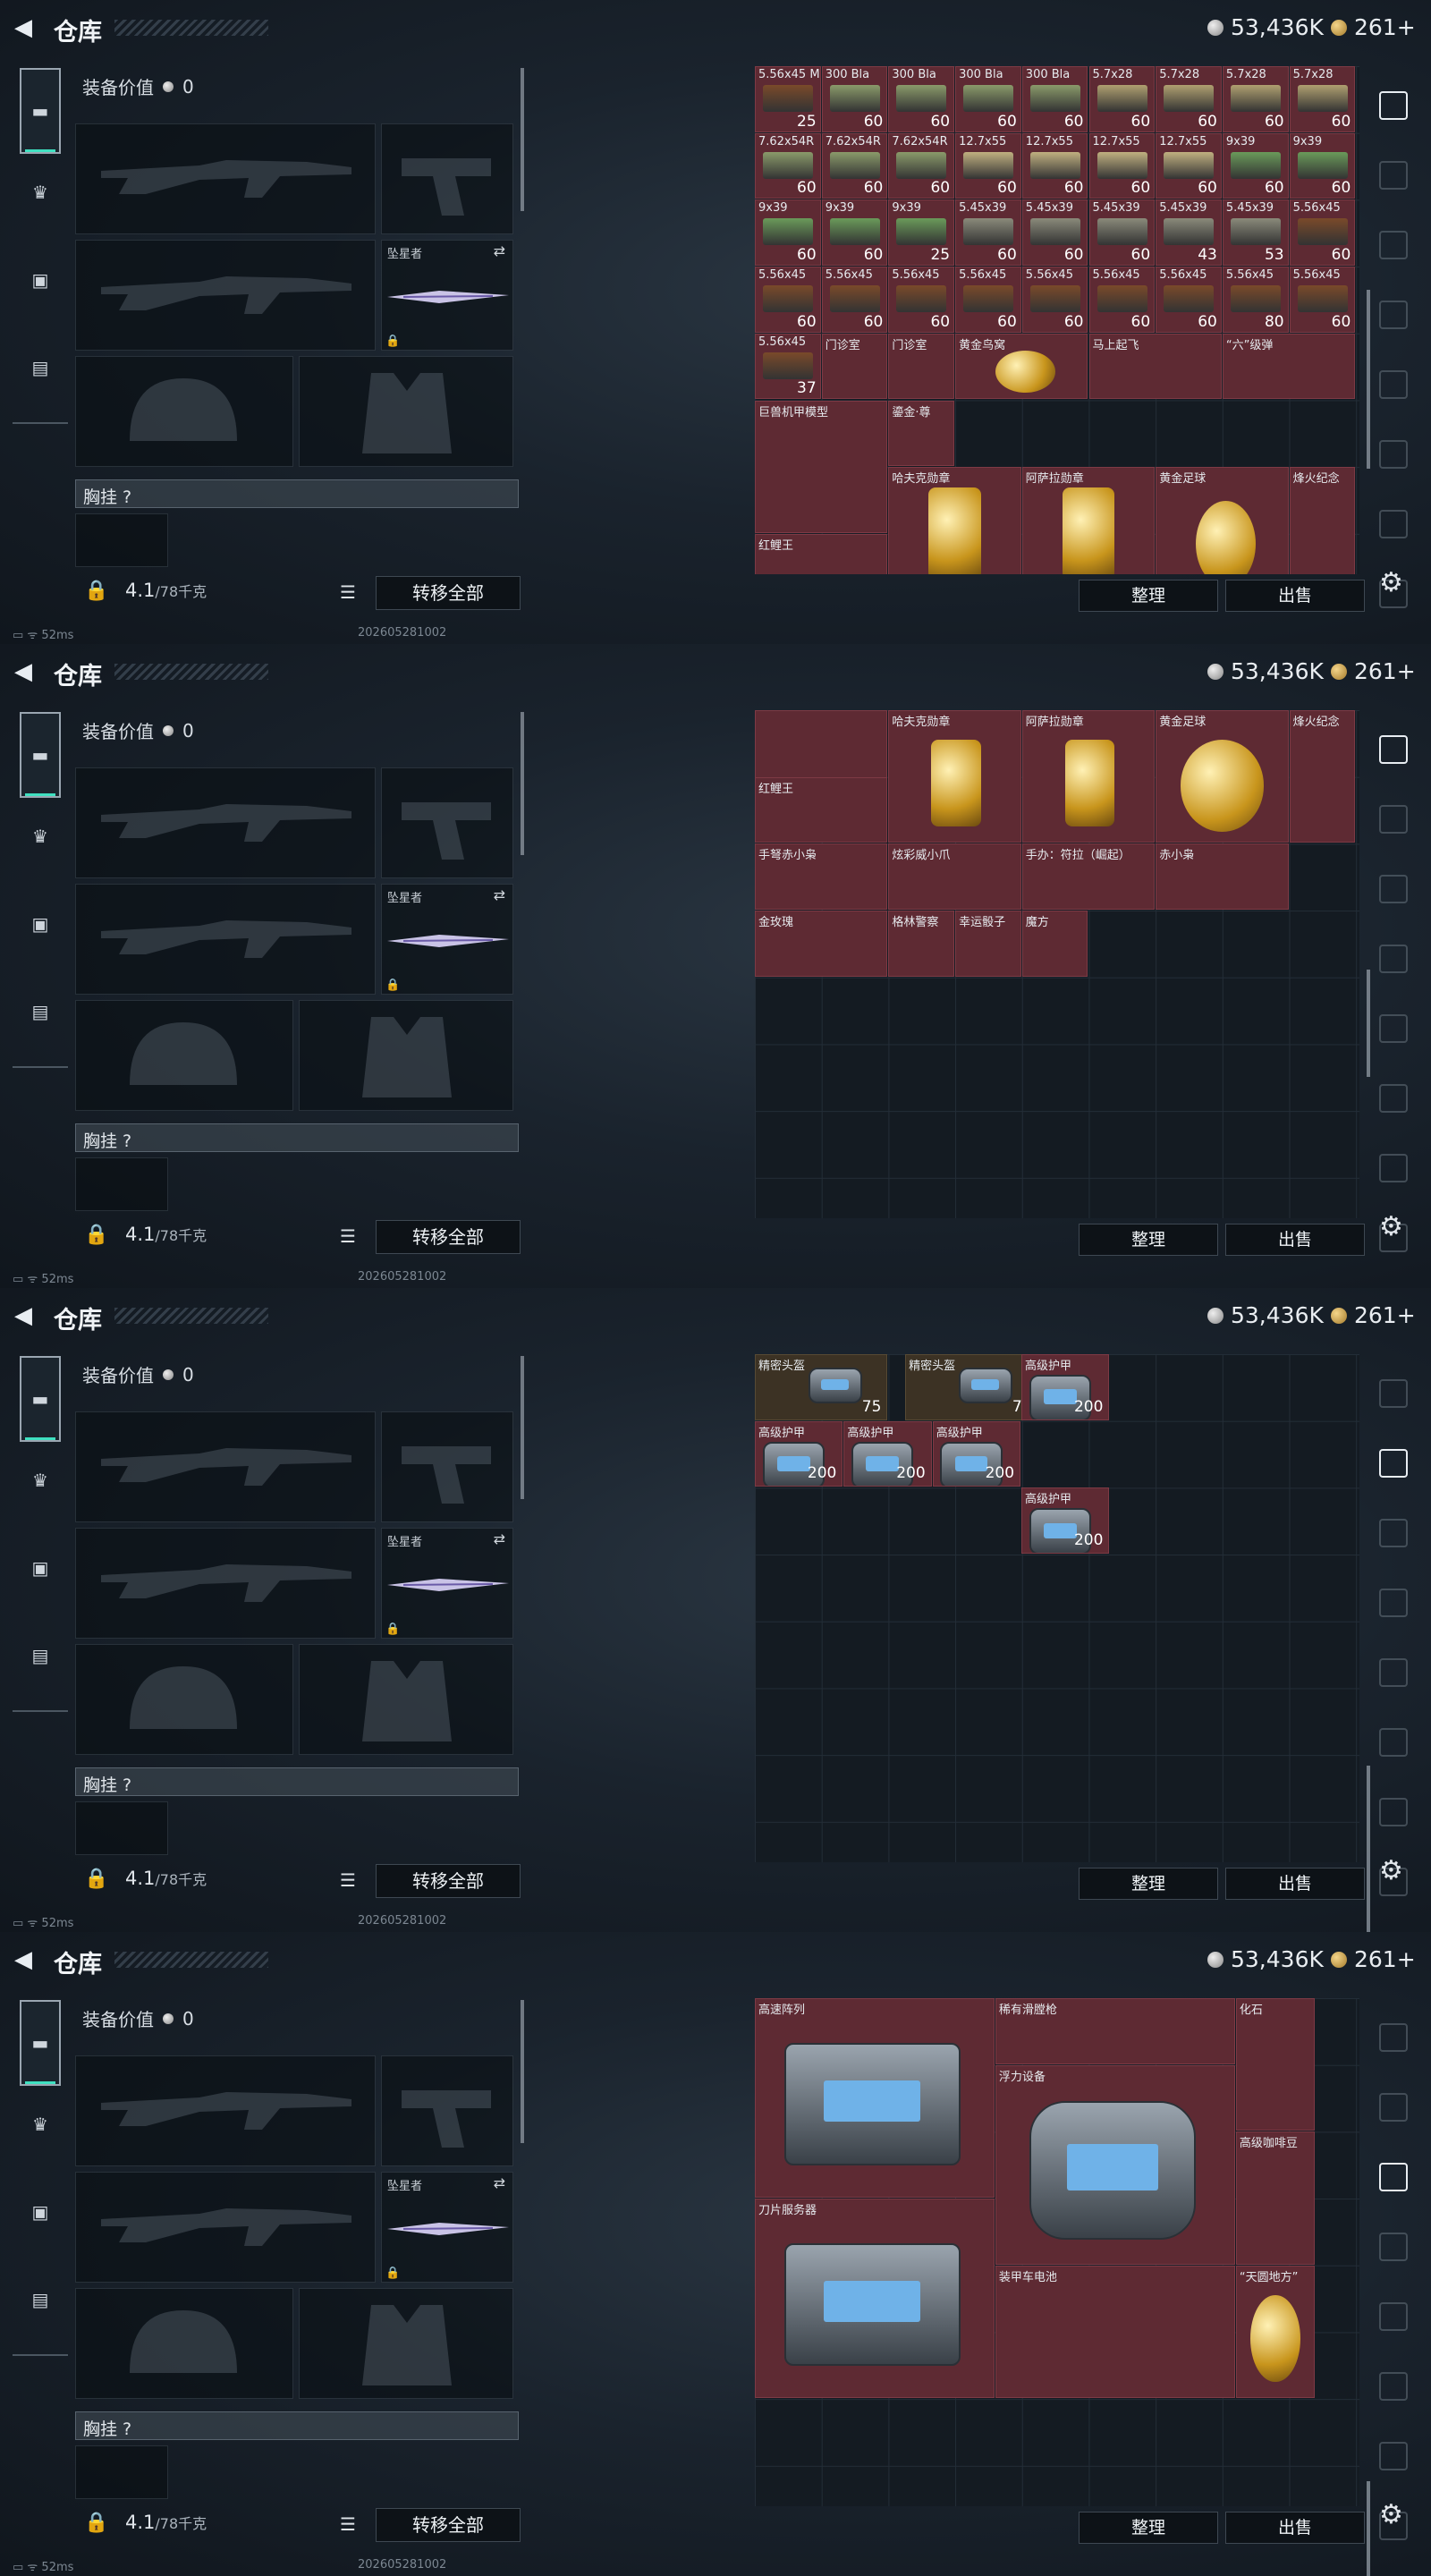  What do you see at coordinates (1055, 233) in the screenshot?
I see `ammo-box: 5.45x39 60` at bounding box center [1055, 233].